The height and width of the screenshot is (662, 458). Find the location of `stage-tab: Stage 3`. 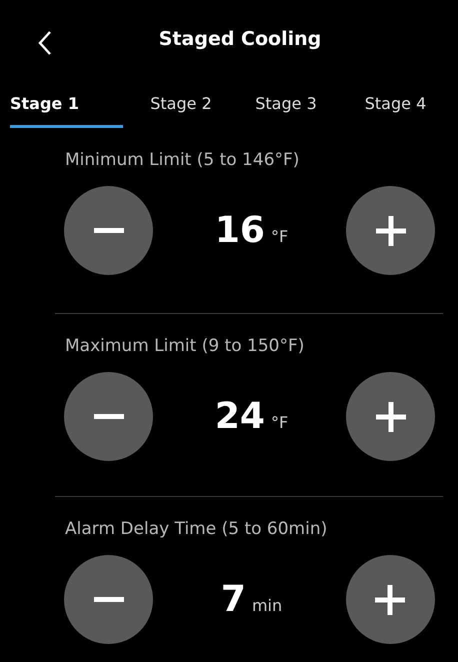

stage-tab: Stage 3 is located at coordinates (286, 103).